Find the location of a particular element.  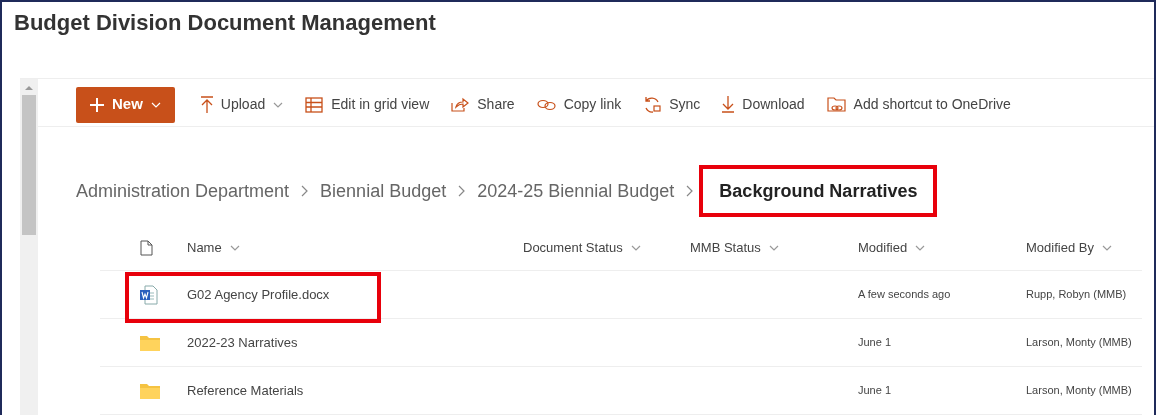

file-name: G02 Agency Profile.docx is located at coordinates (258, 294).